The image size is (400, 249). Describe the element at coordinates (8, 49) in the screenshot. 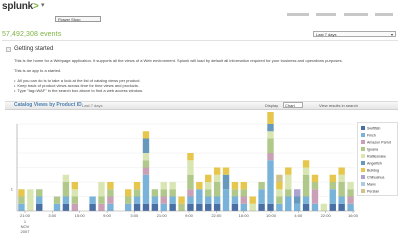

I see `collapse-toggle` at that location.